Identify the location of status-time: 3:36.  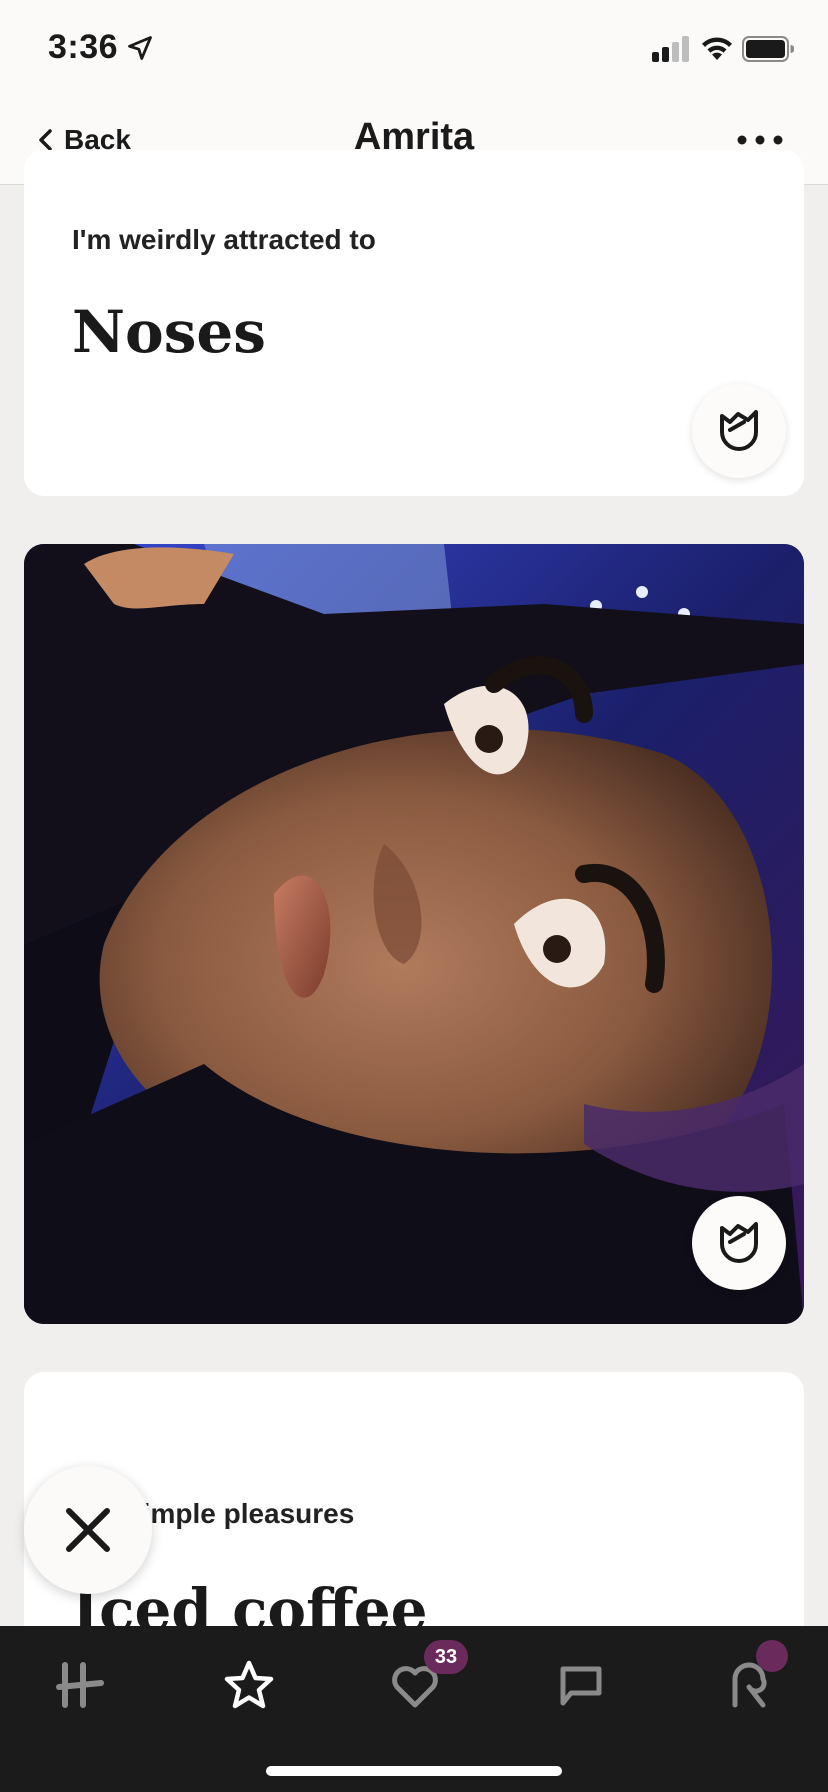
(83, 47).